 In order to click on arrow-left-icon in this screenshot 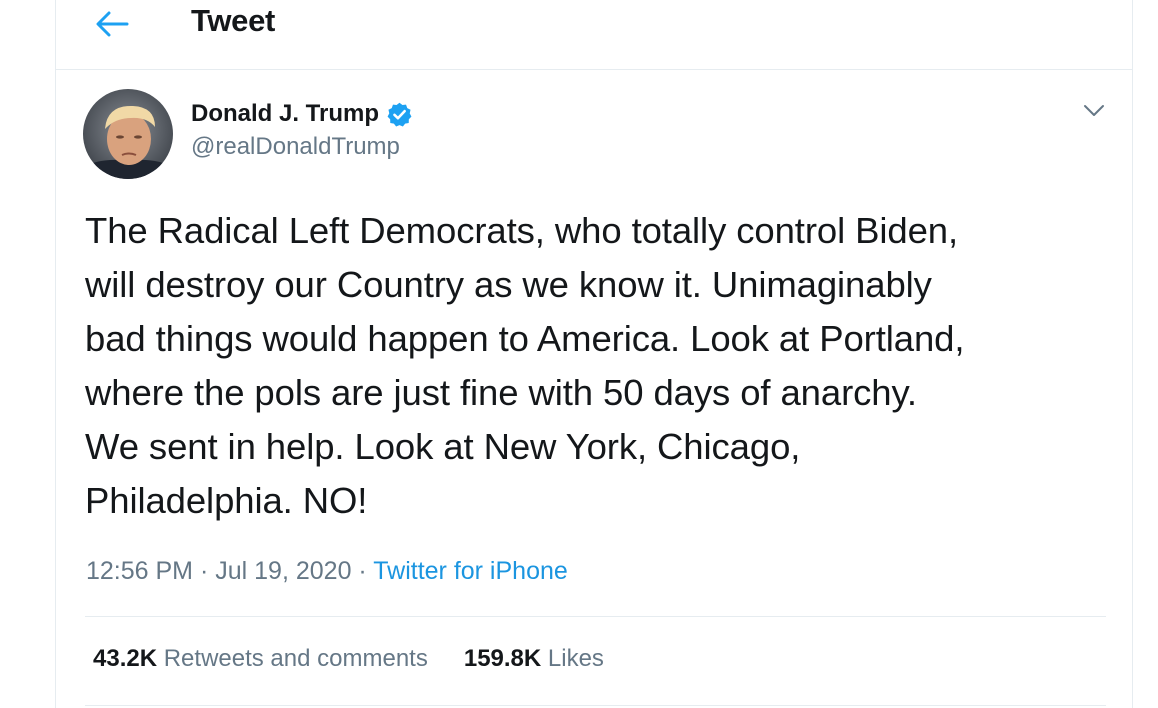, I will do `click(112, 24)`.